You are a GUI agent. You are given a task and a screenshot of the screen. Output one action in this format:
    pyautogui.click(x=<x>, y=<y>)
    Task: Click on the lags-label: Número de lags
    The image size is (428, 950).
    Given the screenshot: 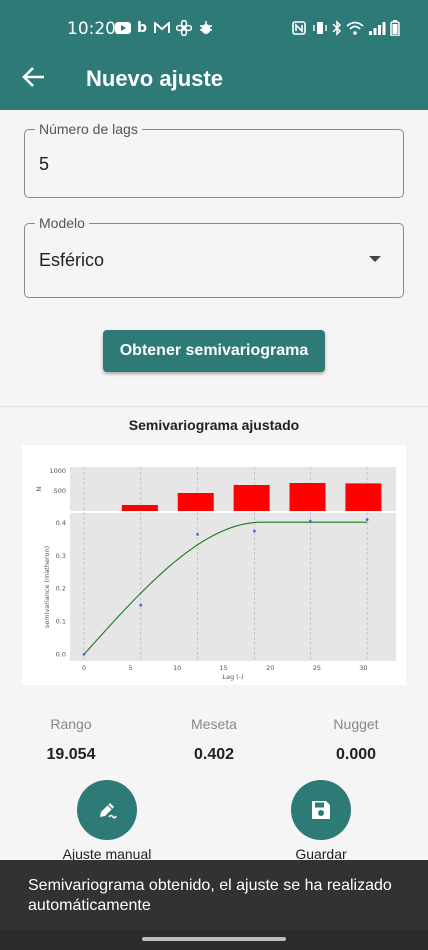 What is the action you would take?
    pyautogui.click(x=88, y=129)
    